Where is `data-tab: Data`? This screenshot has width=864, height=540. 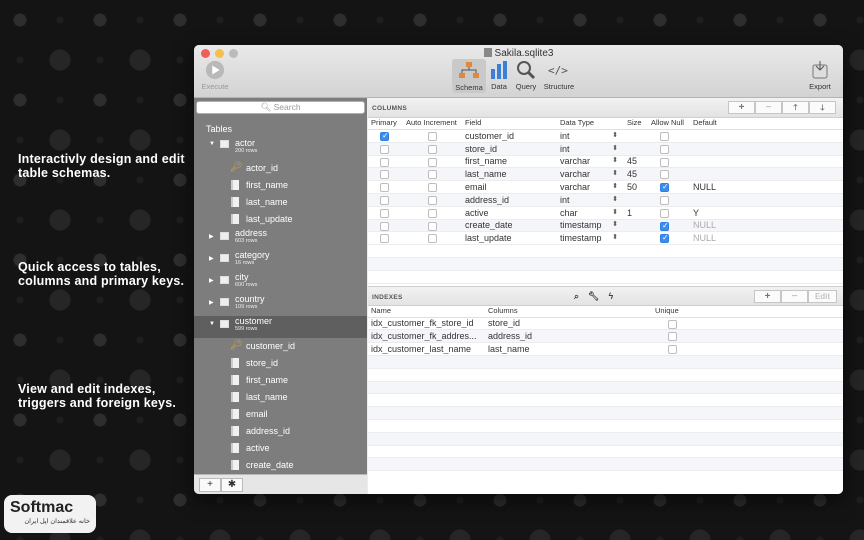 data-tab: Data is located at coordinates (499, 75).